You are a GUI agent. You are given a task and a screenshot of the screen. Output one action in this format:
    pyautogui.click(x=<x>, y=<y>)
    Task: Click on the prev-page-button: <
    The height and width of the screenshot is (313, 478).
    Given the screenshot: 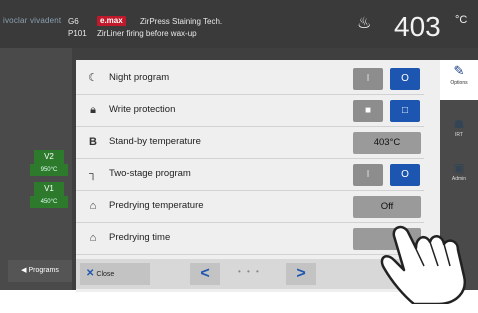 What is the action you would take?
    pyautogui.click(x=205, y=274)
    